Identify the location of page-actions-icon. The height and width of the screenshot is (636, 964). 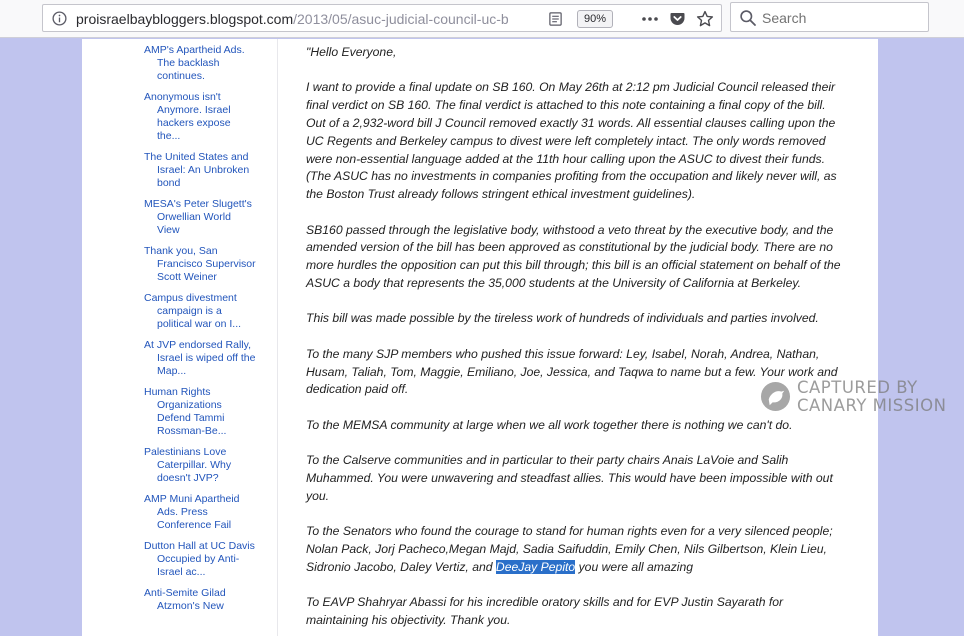
(650, 19).